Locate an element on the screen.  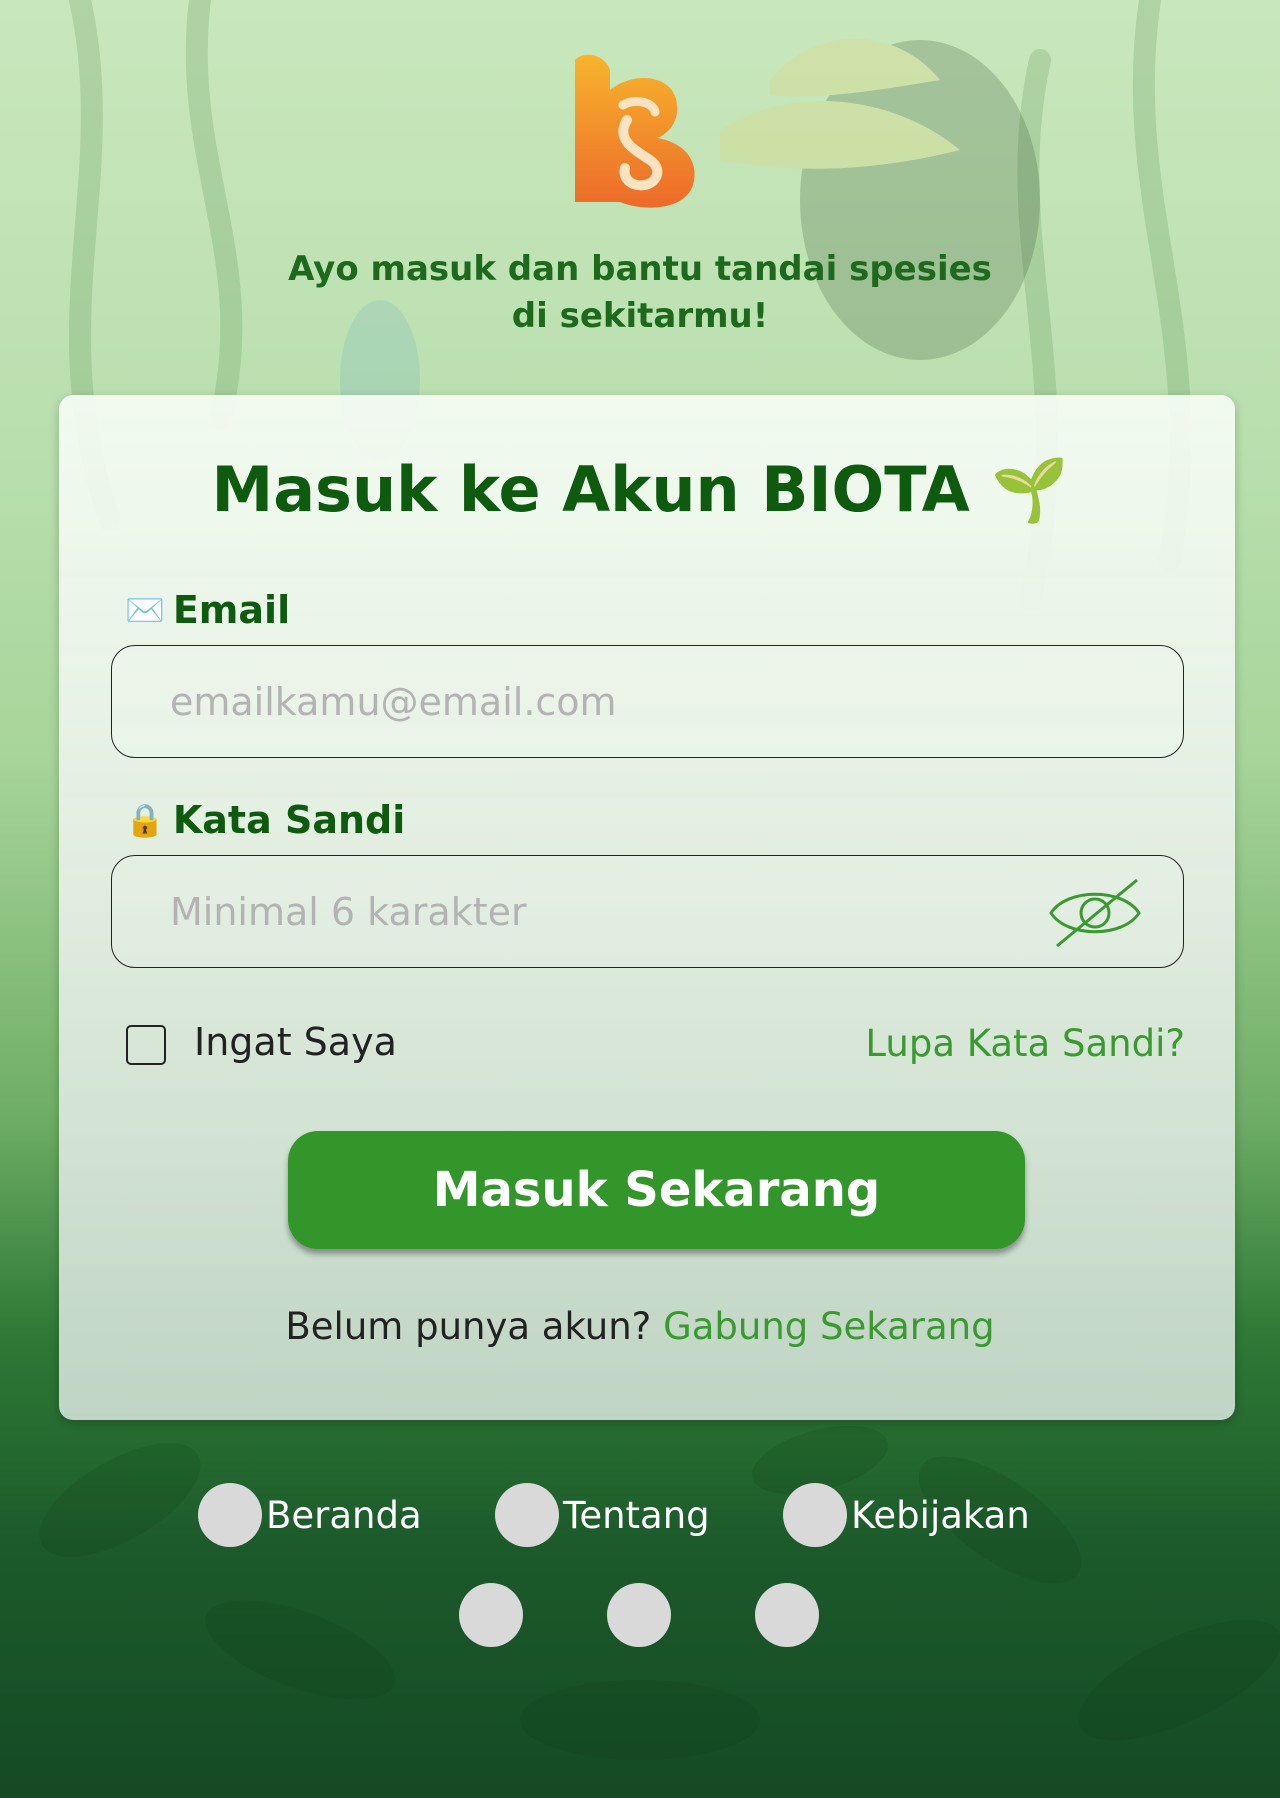
remember-me-checkbox is located at coordinates (146, 1045).